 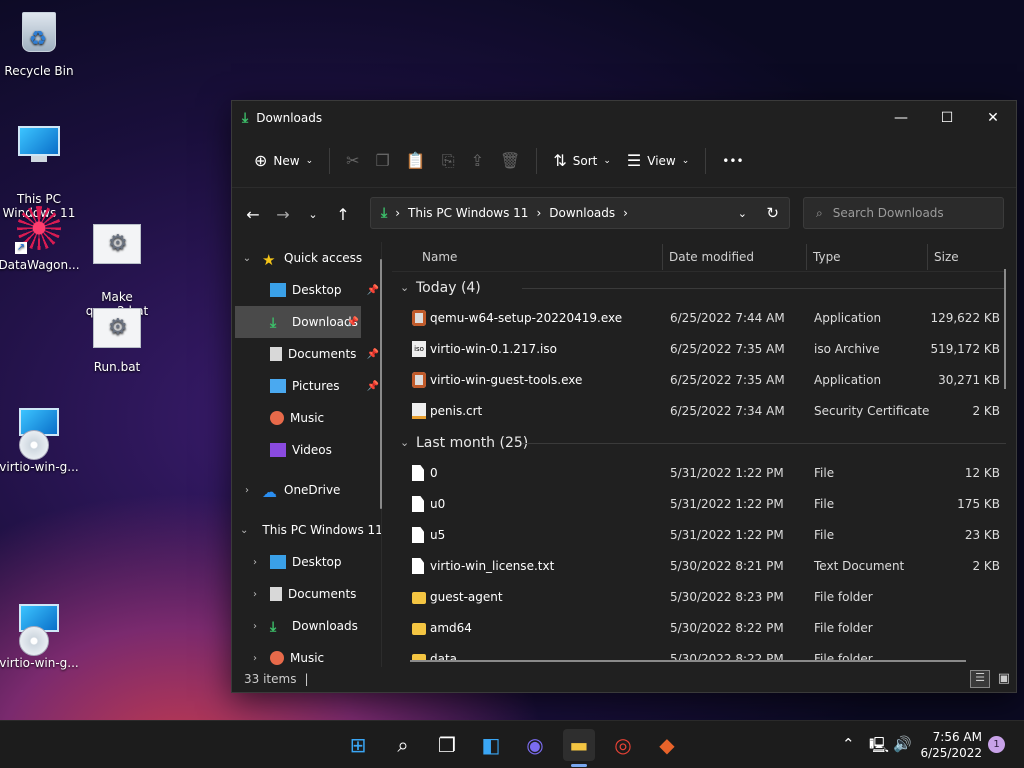 I want to click on start-button: ⊞, so click(x=358, y=745).